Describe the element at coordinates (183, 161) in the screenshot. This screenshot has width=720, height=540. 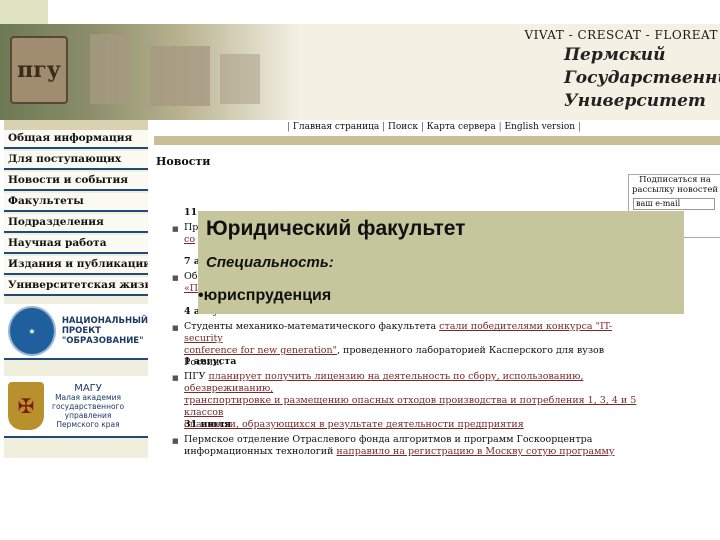
I see `news-heading: Новости` at that location.